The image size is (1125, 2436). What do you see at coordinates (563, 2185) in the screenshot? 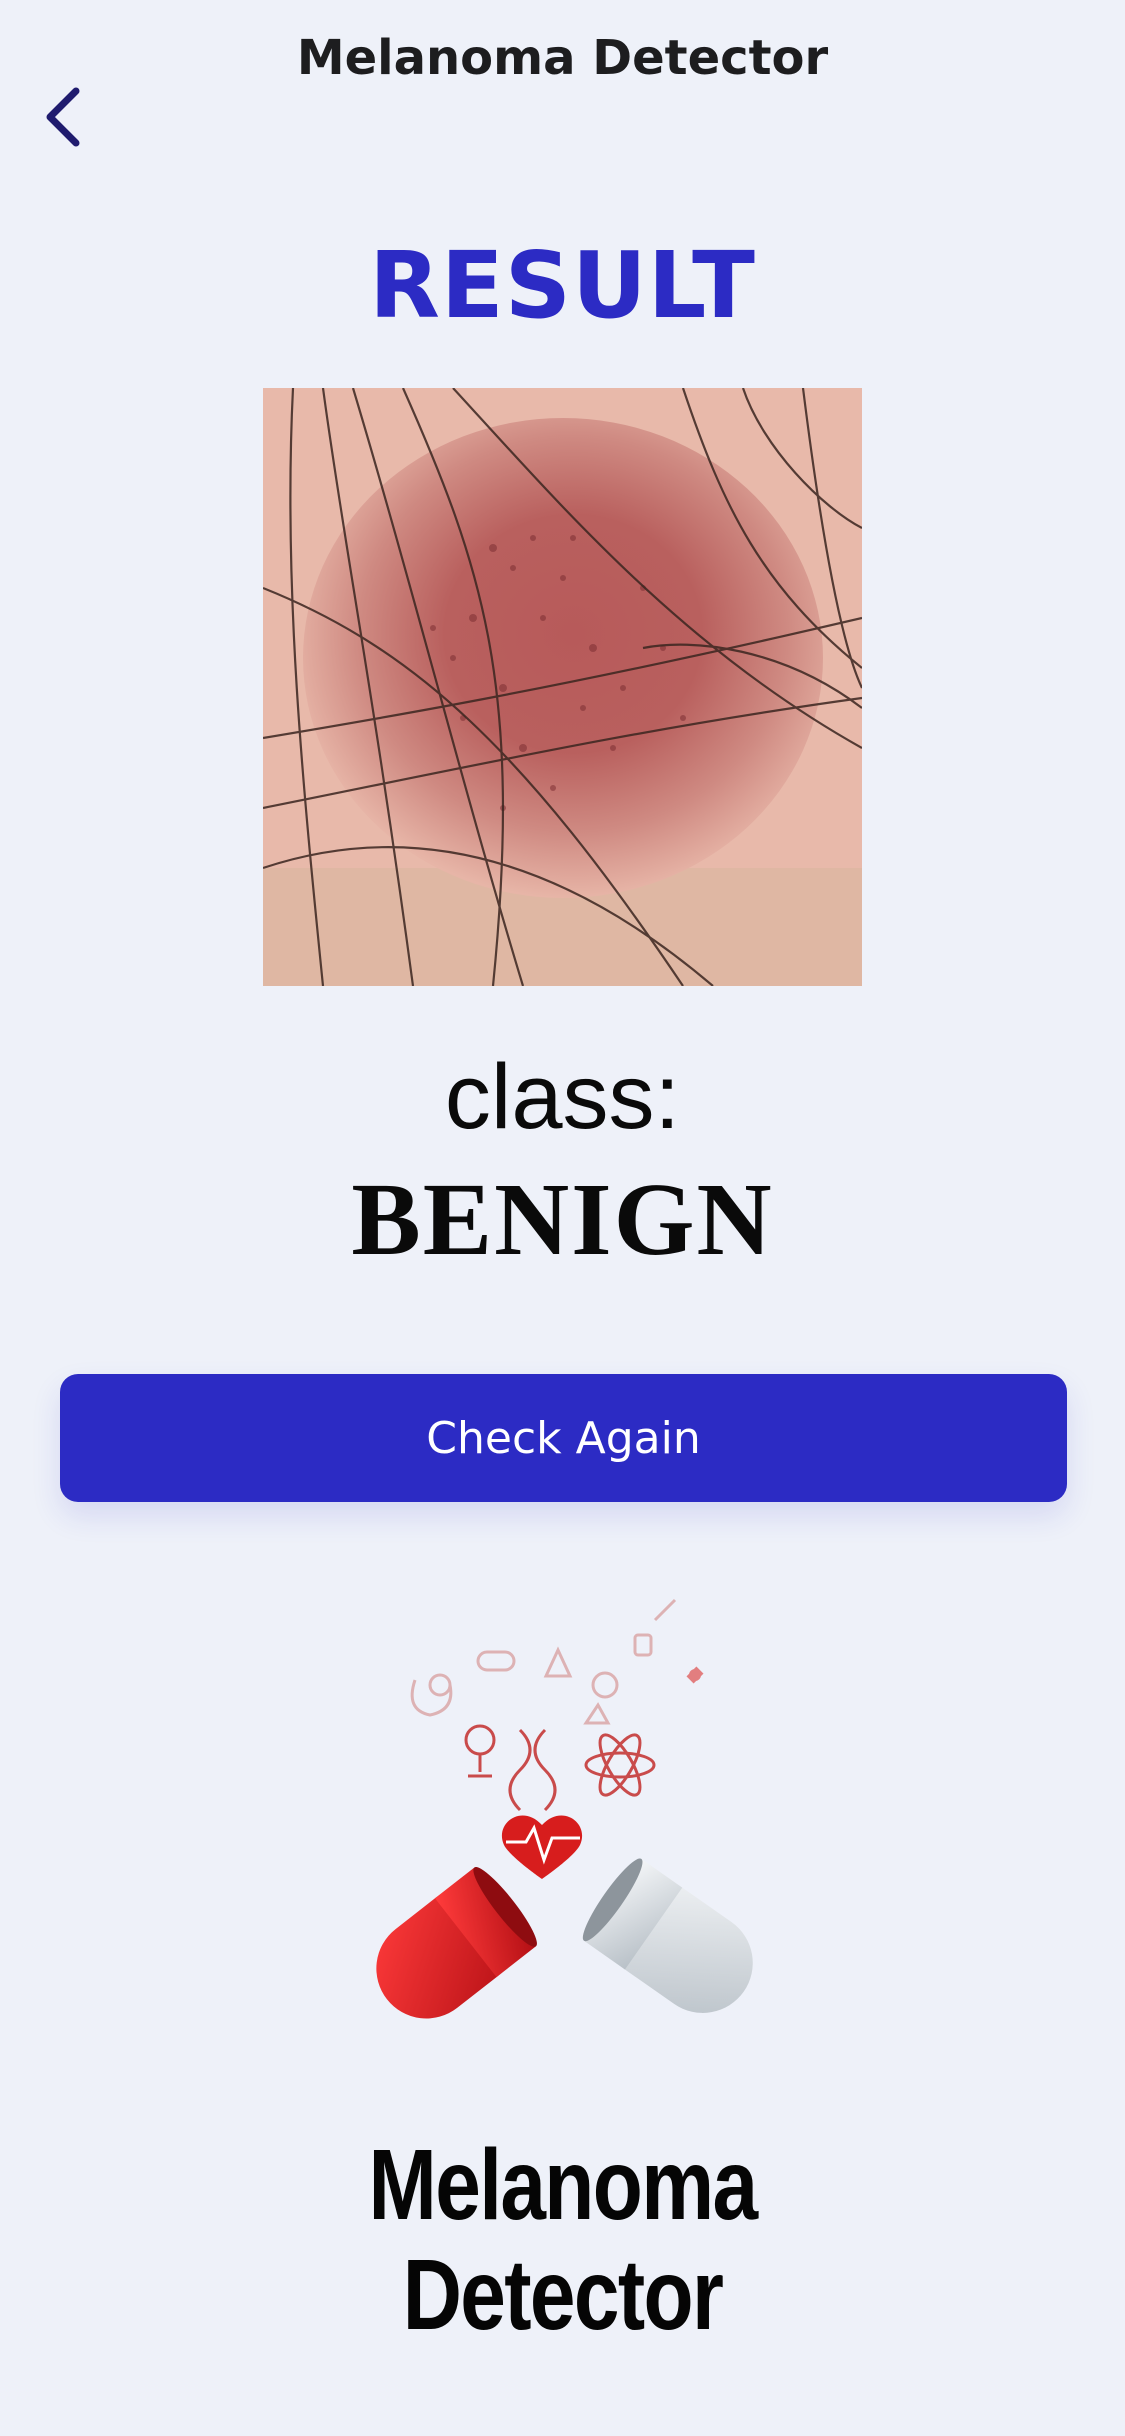
I see `logo-line-1: Melanoma` at bounding box center [563, 2185].